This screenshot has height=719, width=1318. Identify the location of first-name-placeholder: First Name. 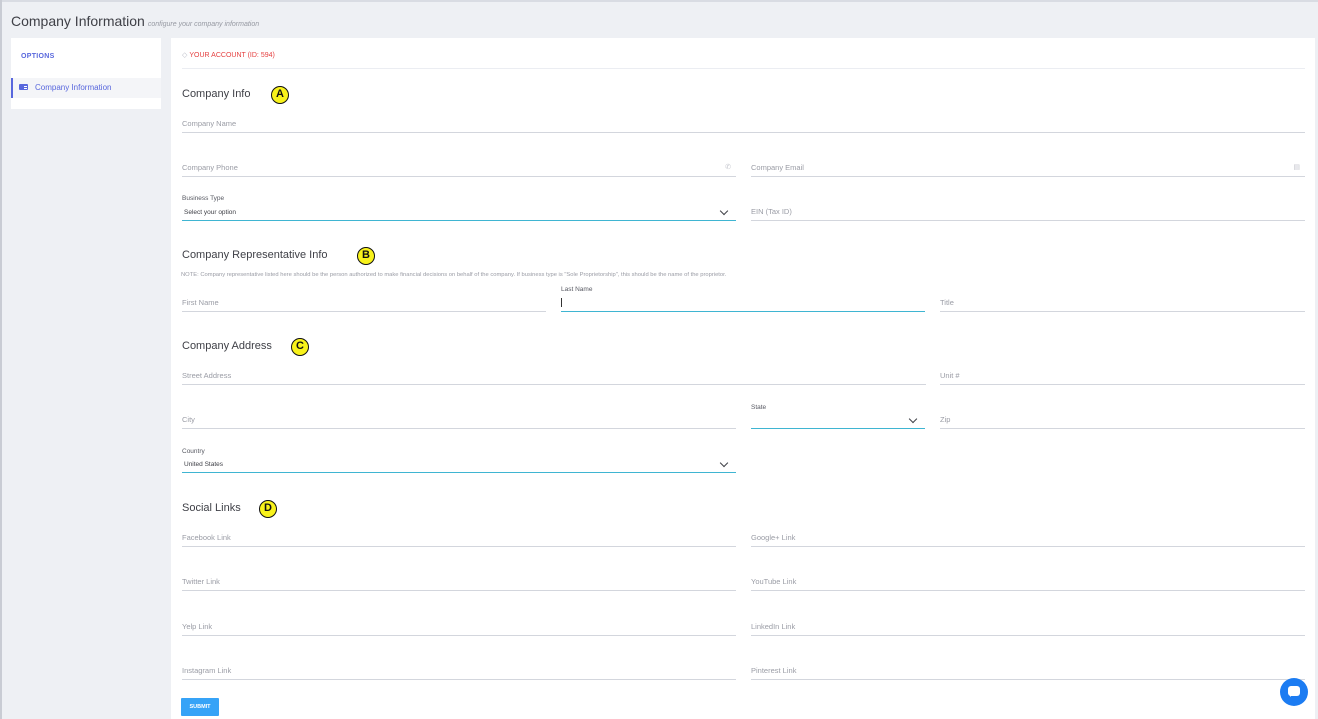
(200, 302).